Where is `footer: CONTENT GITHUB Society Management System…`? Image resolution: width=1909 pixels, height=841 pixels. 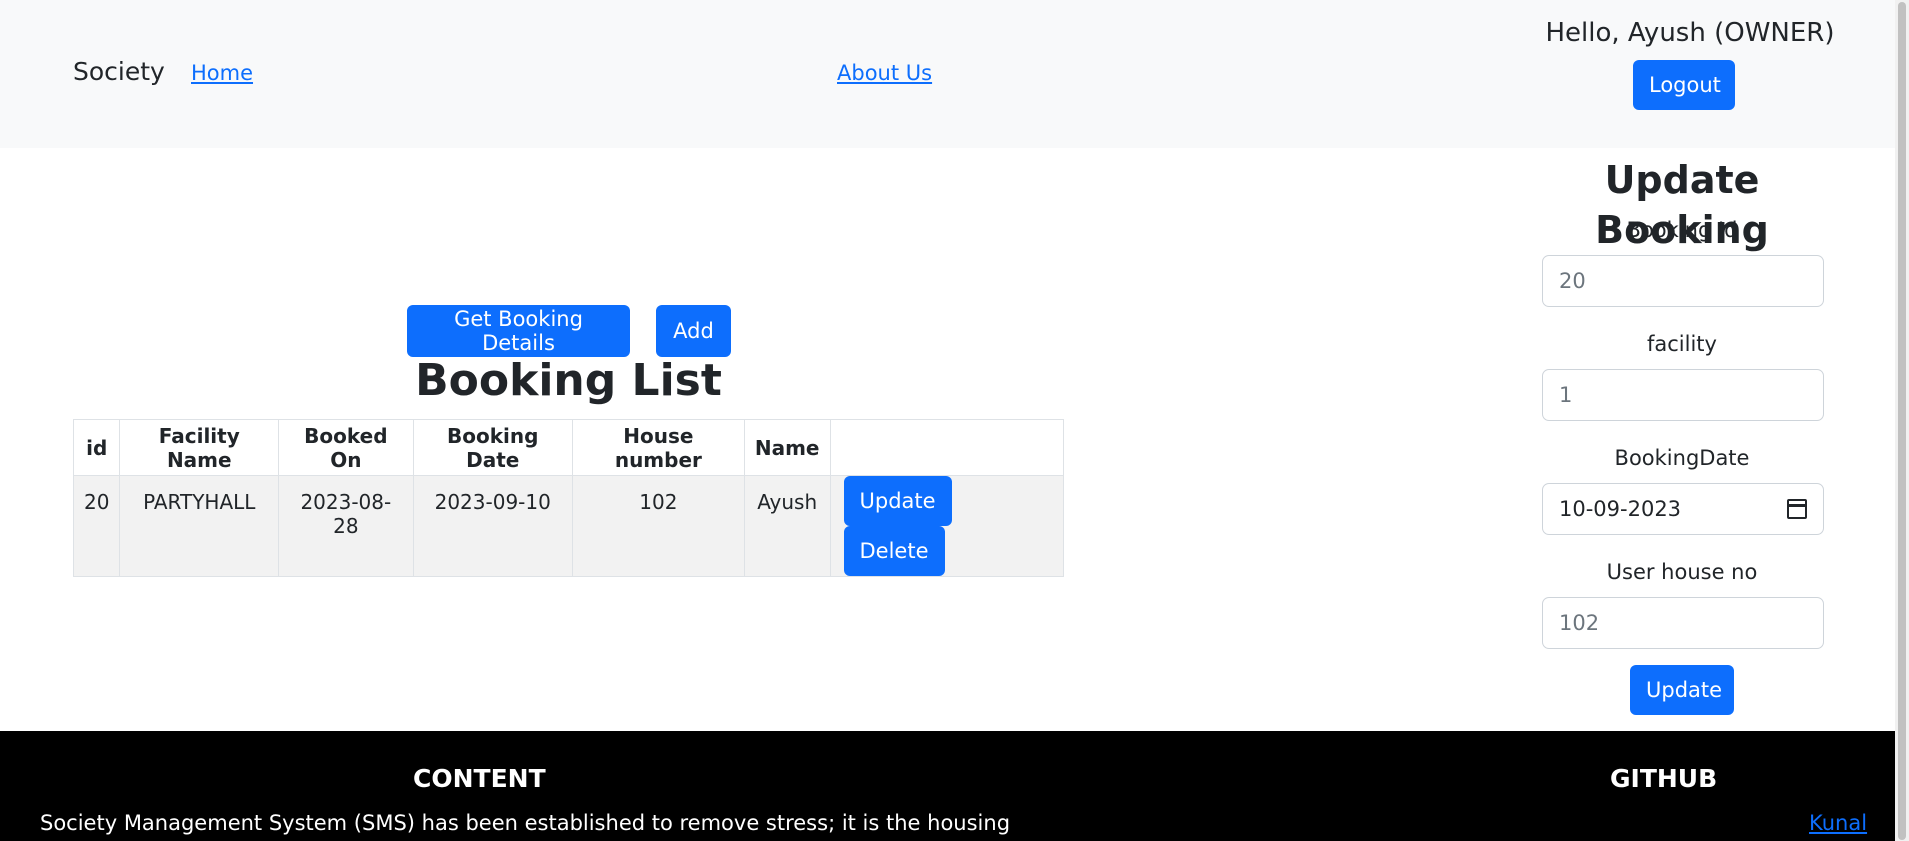
footer: CONTENT GITHUB Society Management System… is located at coordinates (947, 786).